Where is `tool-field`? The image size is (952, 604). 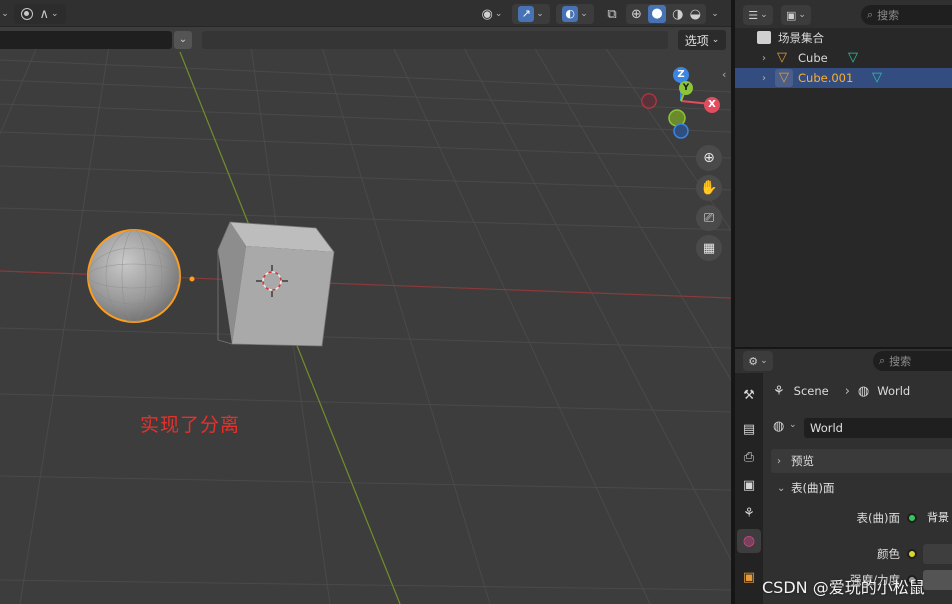
tool-field is located at coordinates (86, 40).